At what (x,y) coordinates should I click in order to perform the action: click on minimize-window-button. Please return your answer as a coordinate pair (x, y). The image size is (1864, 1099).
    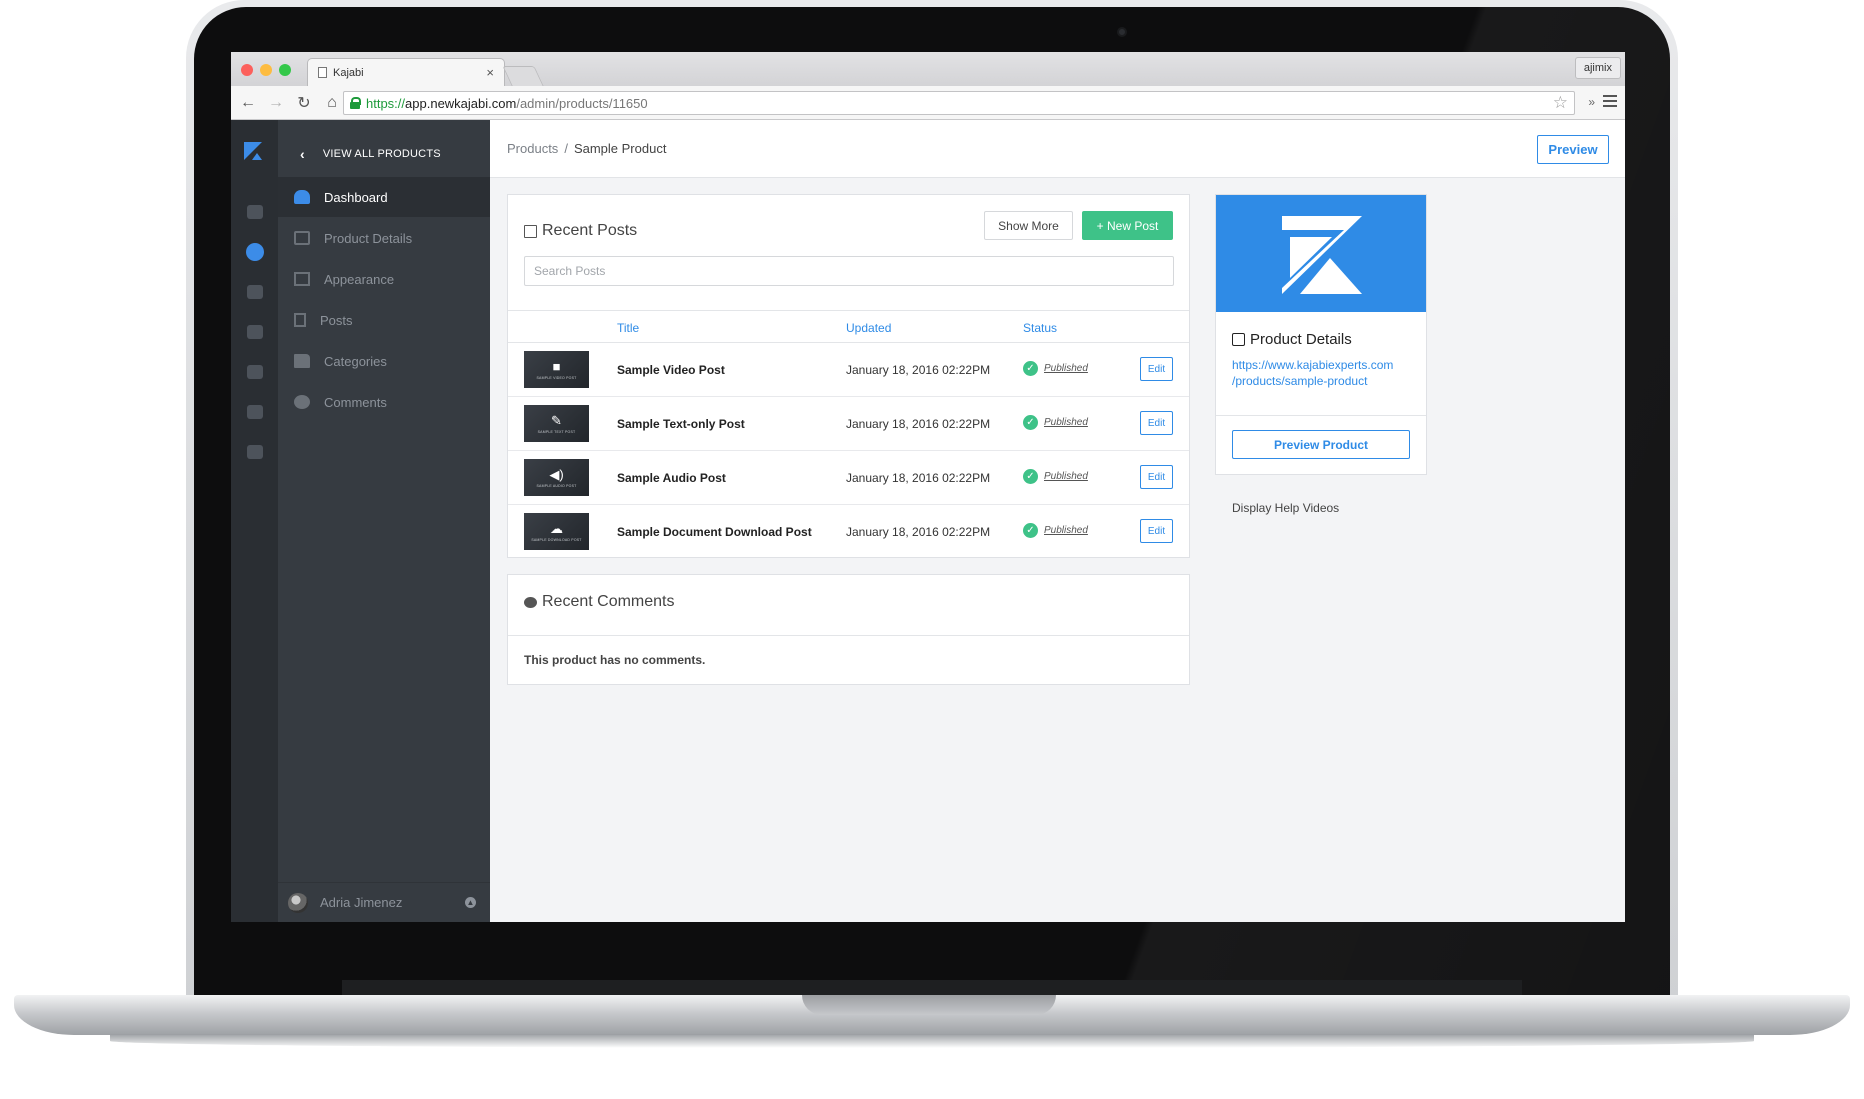
    Looking at the image, I should click on (266, 70).